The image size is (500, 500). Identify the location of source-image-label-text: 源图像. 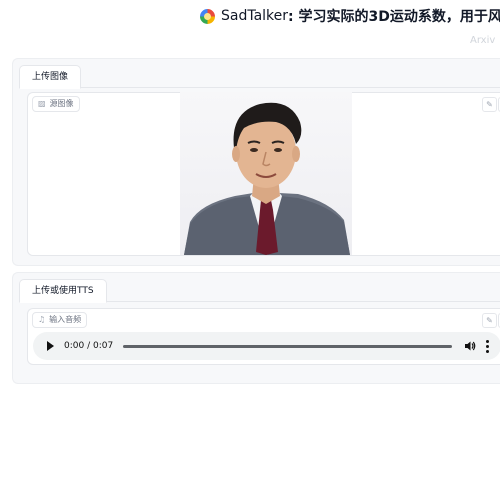
(61, 103).